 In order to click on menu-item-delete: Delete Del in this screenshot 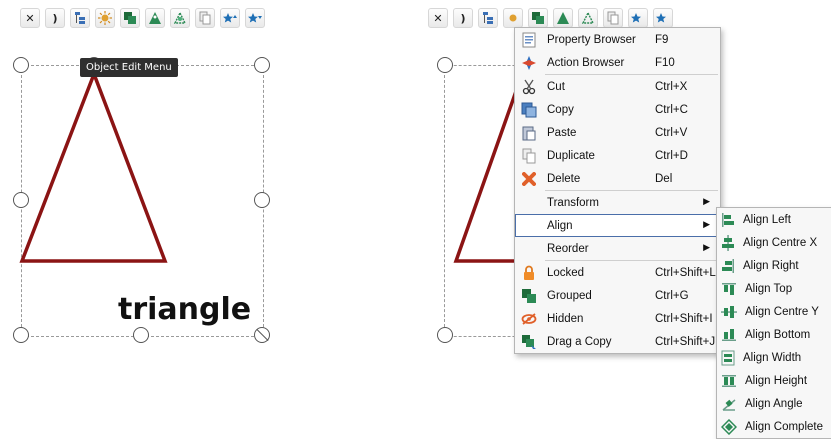, I will do `click(617, 178)`.